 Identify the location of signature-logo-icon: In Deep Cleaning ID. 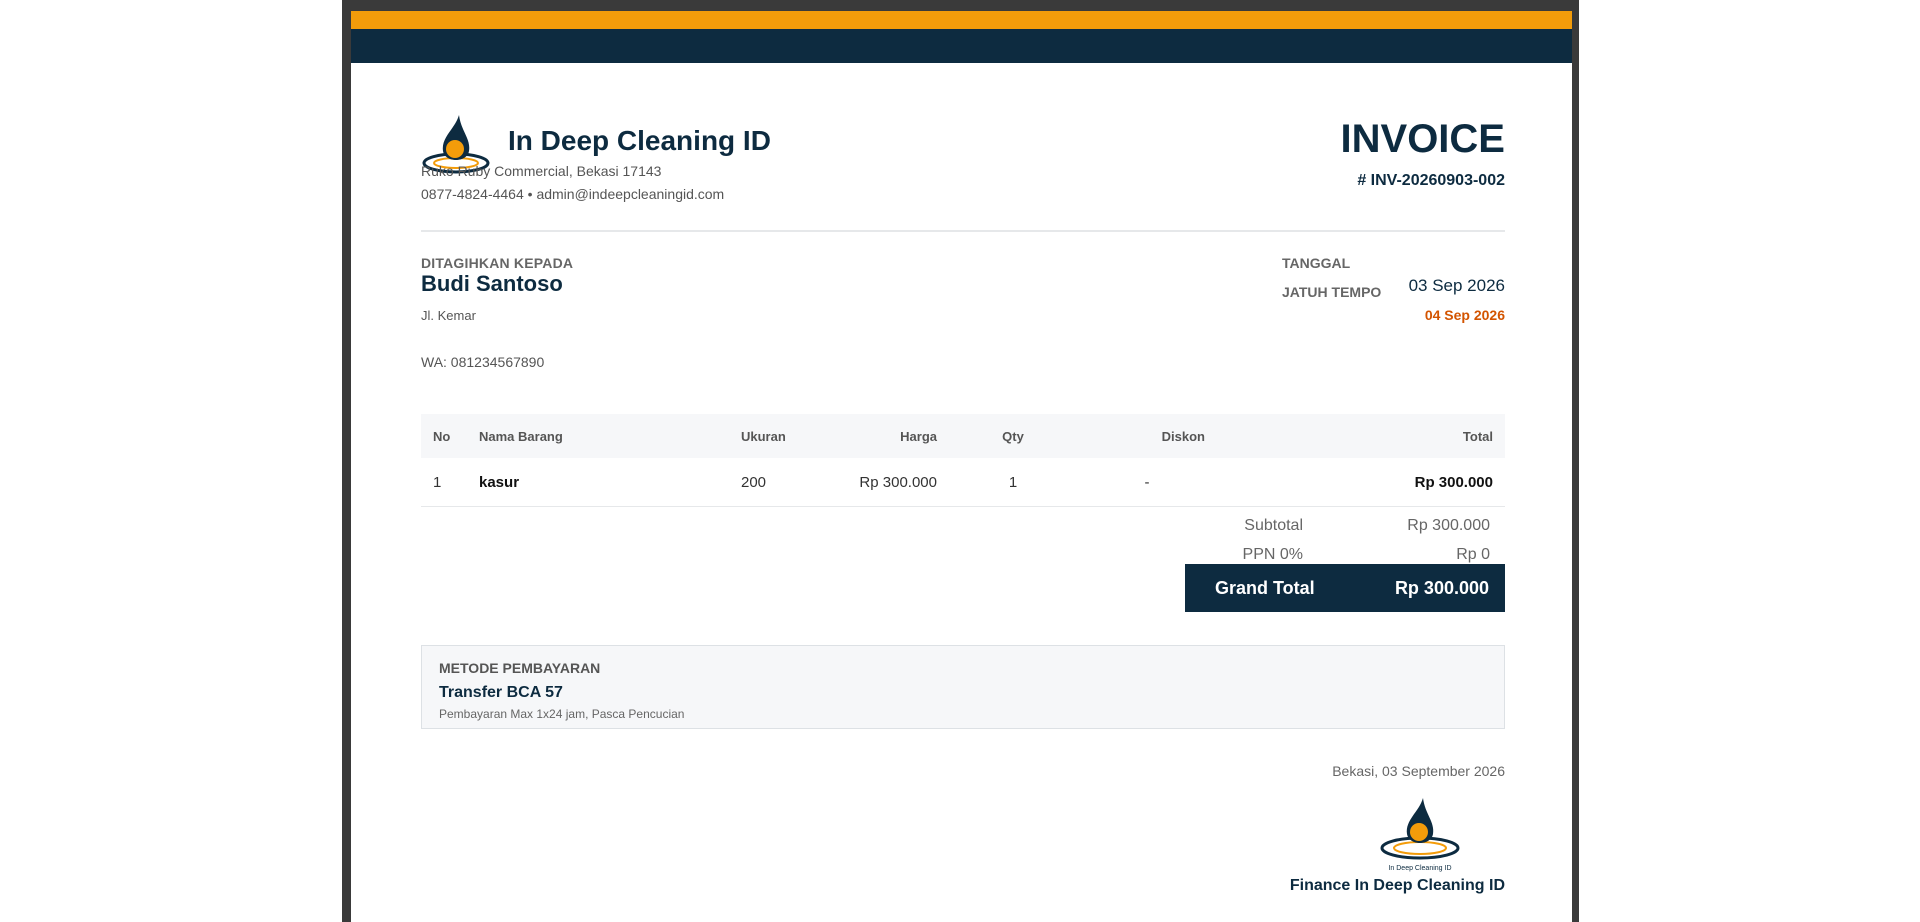
(1420, 835).